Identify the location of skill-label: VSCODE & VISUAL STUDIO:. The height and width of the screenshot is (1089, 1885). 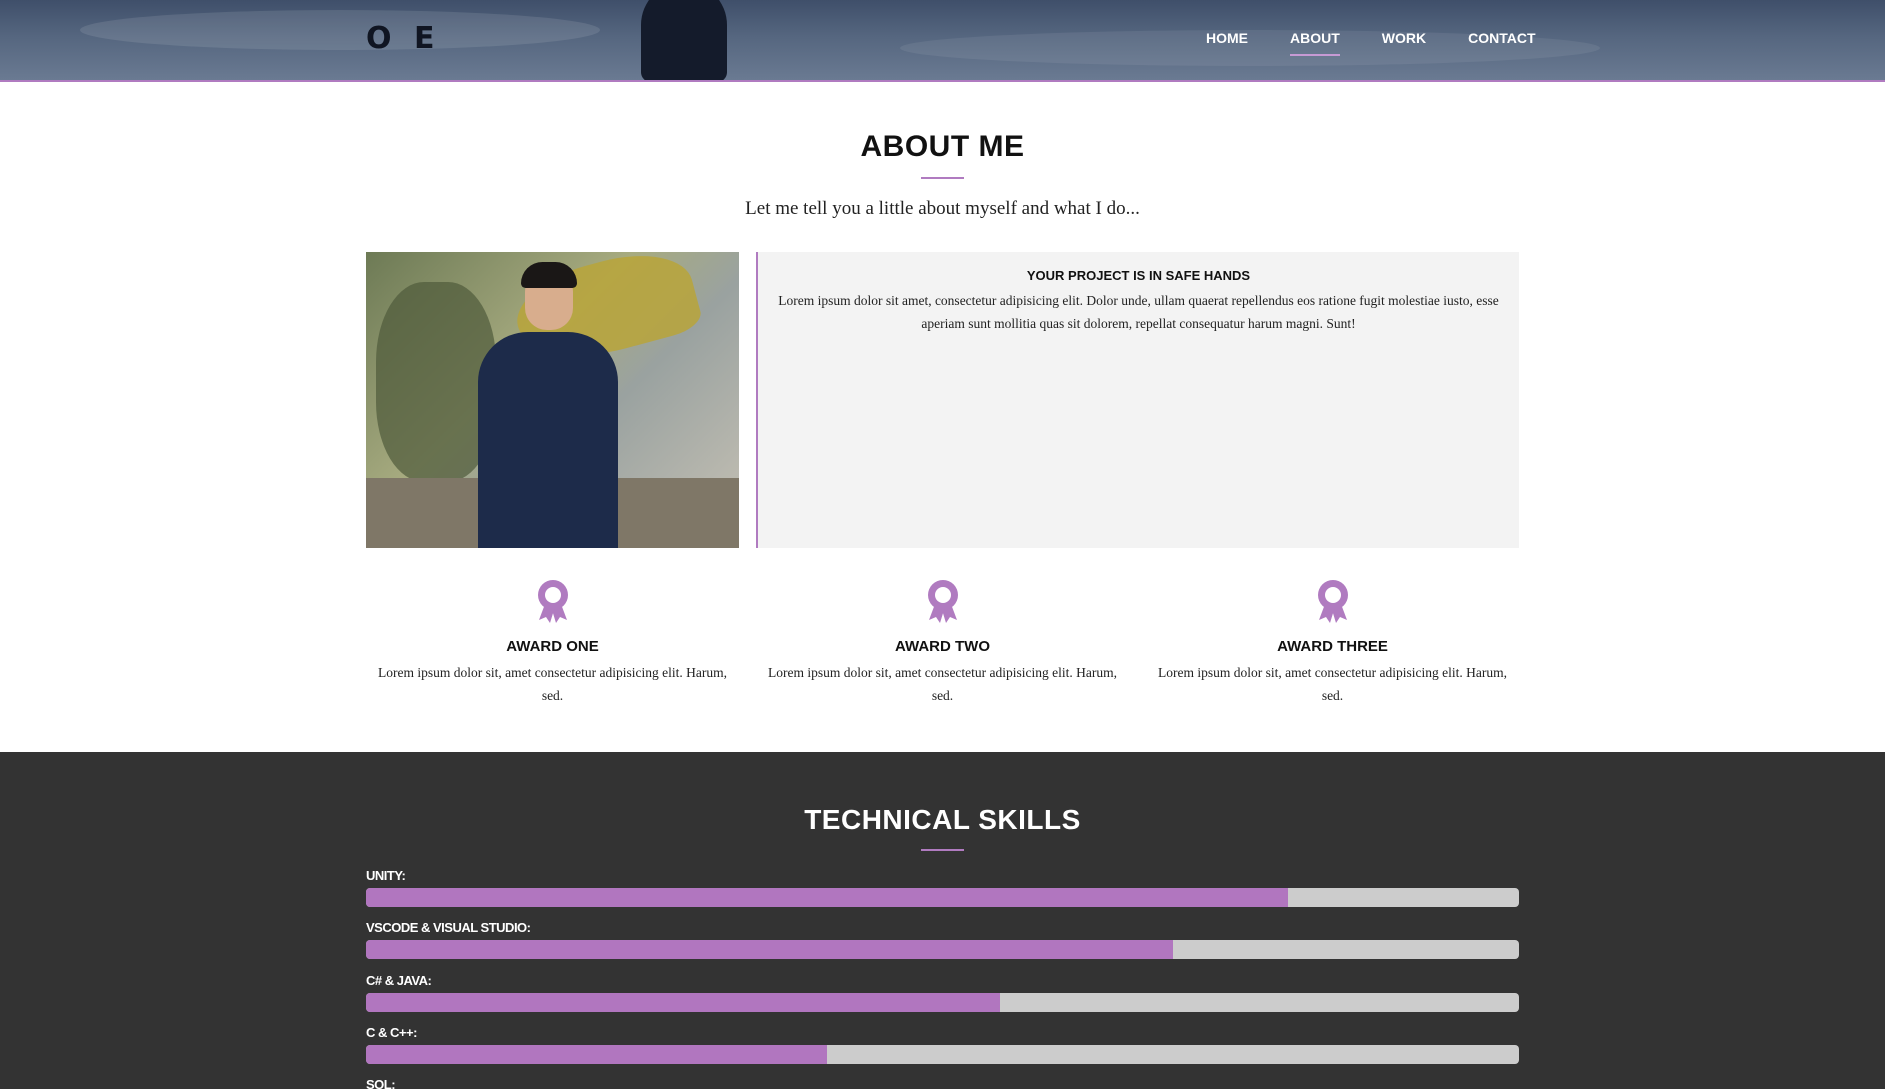
(448, 927).